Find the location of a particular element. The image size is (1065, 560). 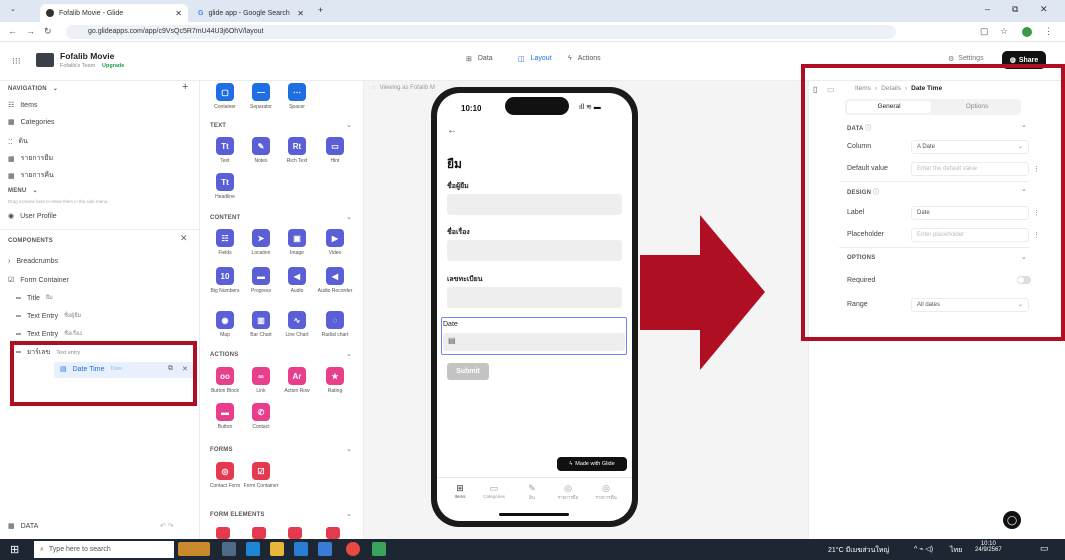

mail-icon is located at coordinates (325, 549).